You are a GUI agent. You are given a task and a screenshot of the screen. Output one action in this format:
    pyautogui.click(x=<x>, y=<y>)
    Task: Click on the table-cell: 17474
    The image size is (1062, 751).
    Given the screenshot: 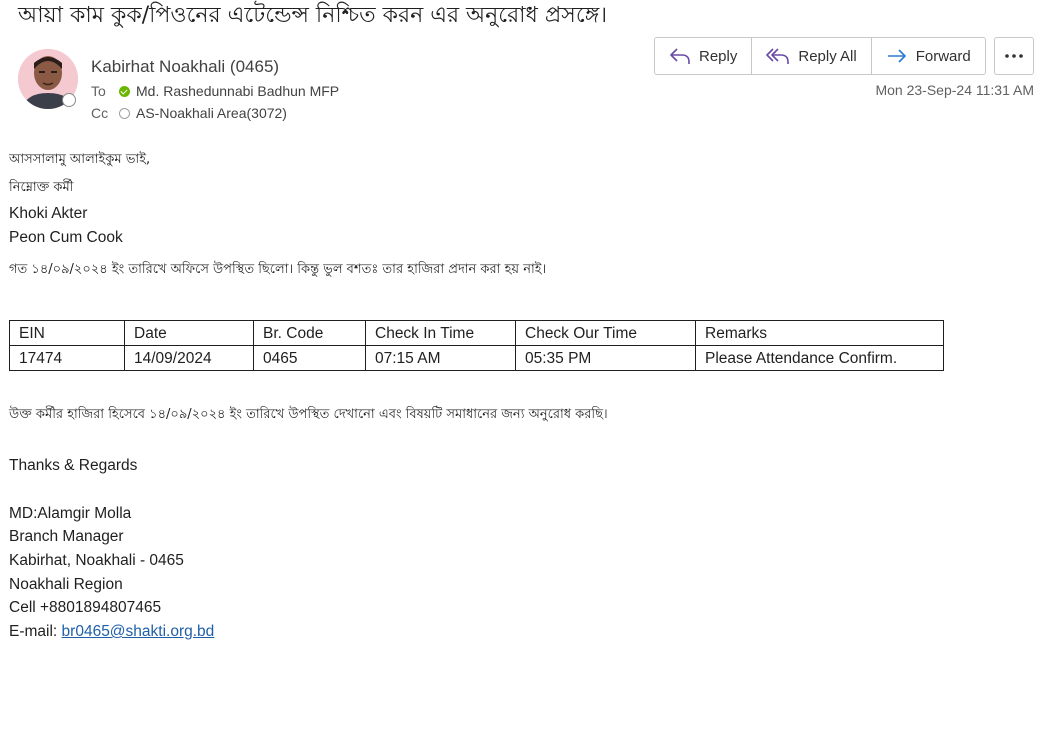 What is the action you would take?
    pyautogui.click(x=67, y=358)
    